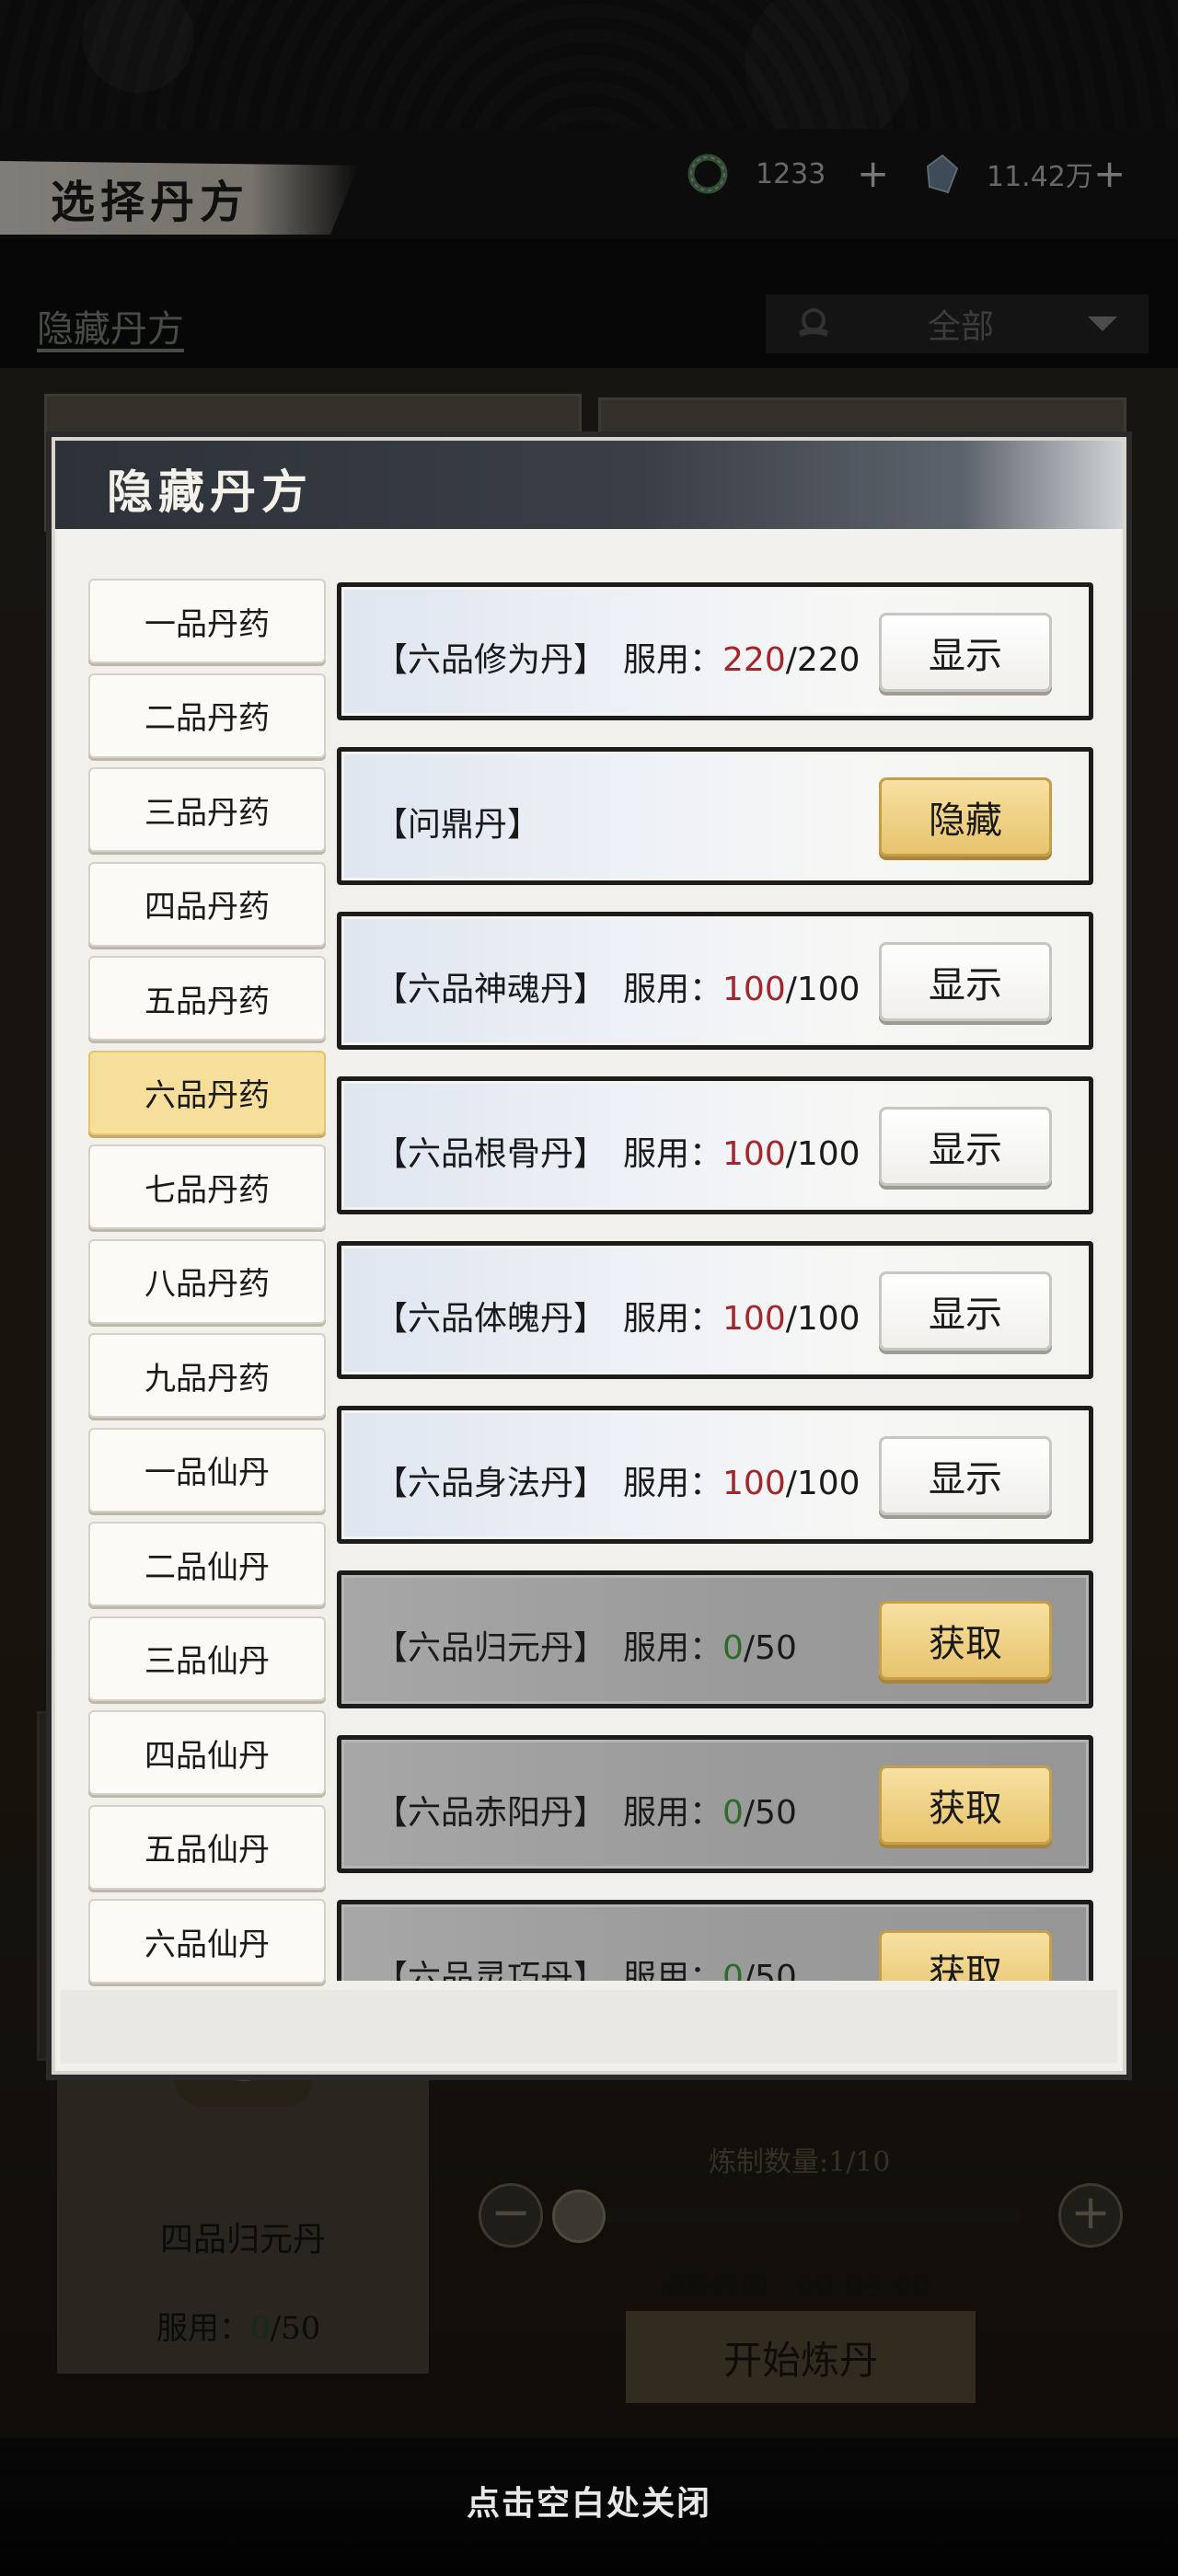 Image resolution: width=1178 pixels, height=2576 pixels. I want to click on hide-button: 隐藏, so click(965, 817).